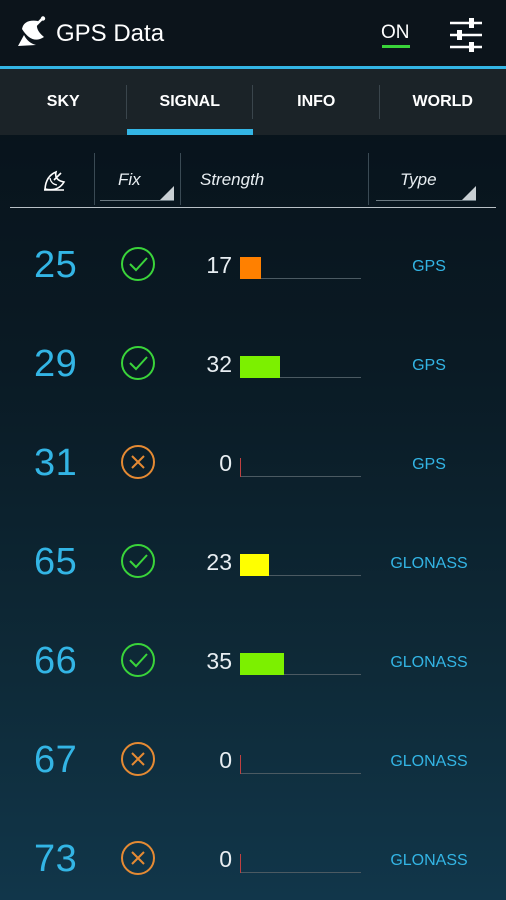  I want to click on sliders-icon, so click(466, 35).